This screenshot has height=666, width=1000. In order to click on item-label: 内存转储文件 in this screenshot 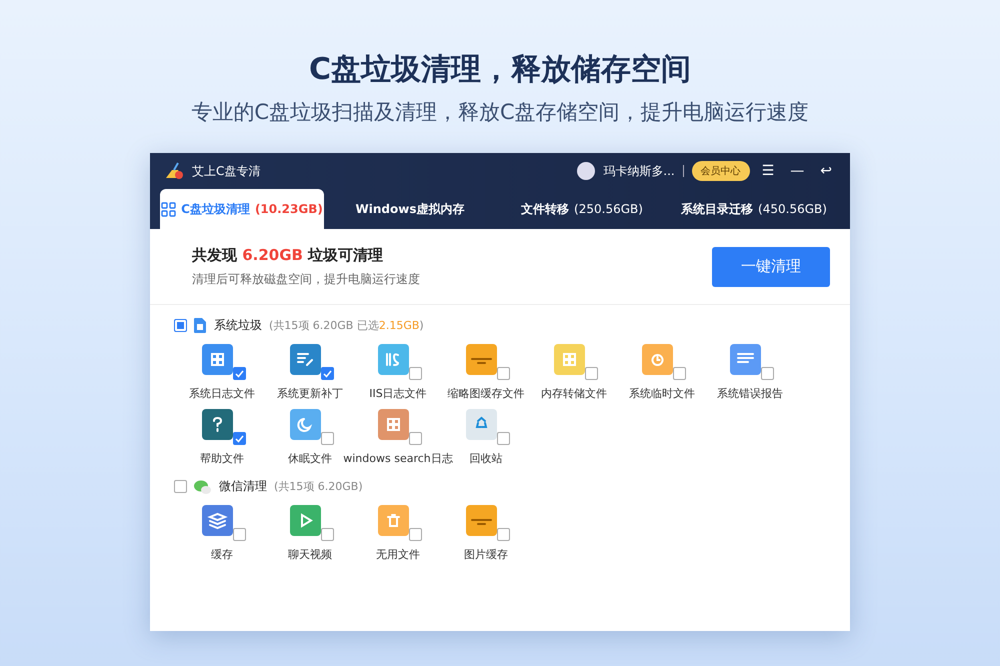, I will do `click(574, 393)`.